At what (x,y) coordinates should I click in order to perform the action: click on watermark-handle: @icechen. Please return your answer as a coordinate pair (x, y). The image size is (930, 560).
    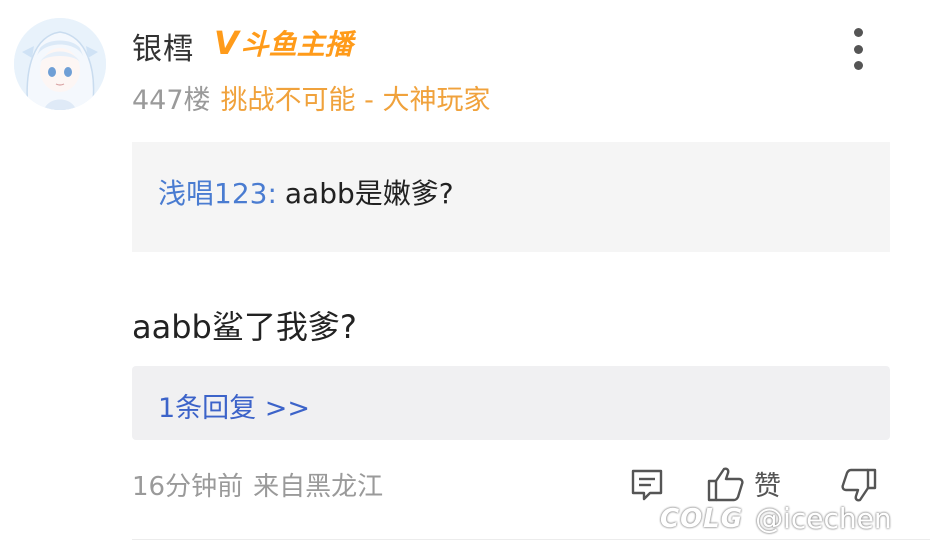
    Looking at the image, I should click on (823, 518).